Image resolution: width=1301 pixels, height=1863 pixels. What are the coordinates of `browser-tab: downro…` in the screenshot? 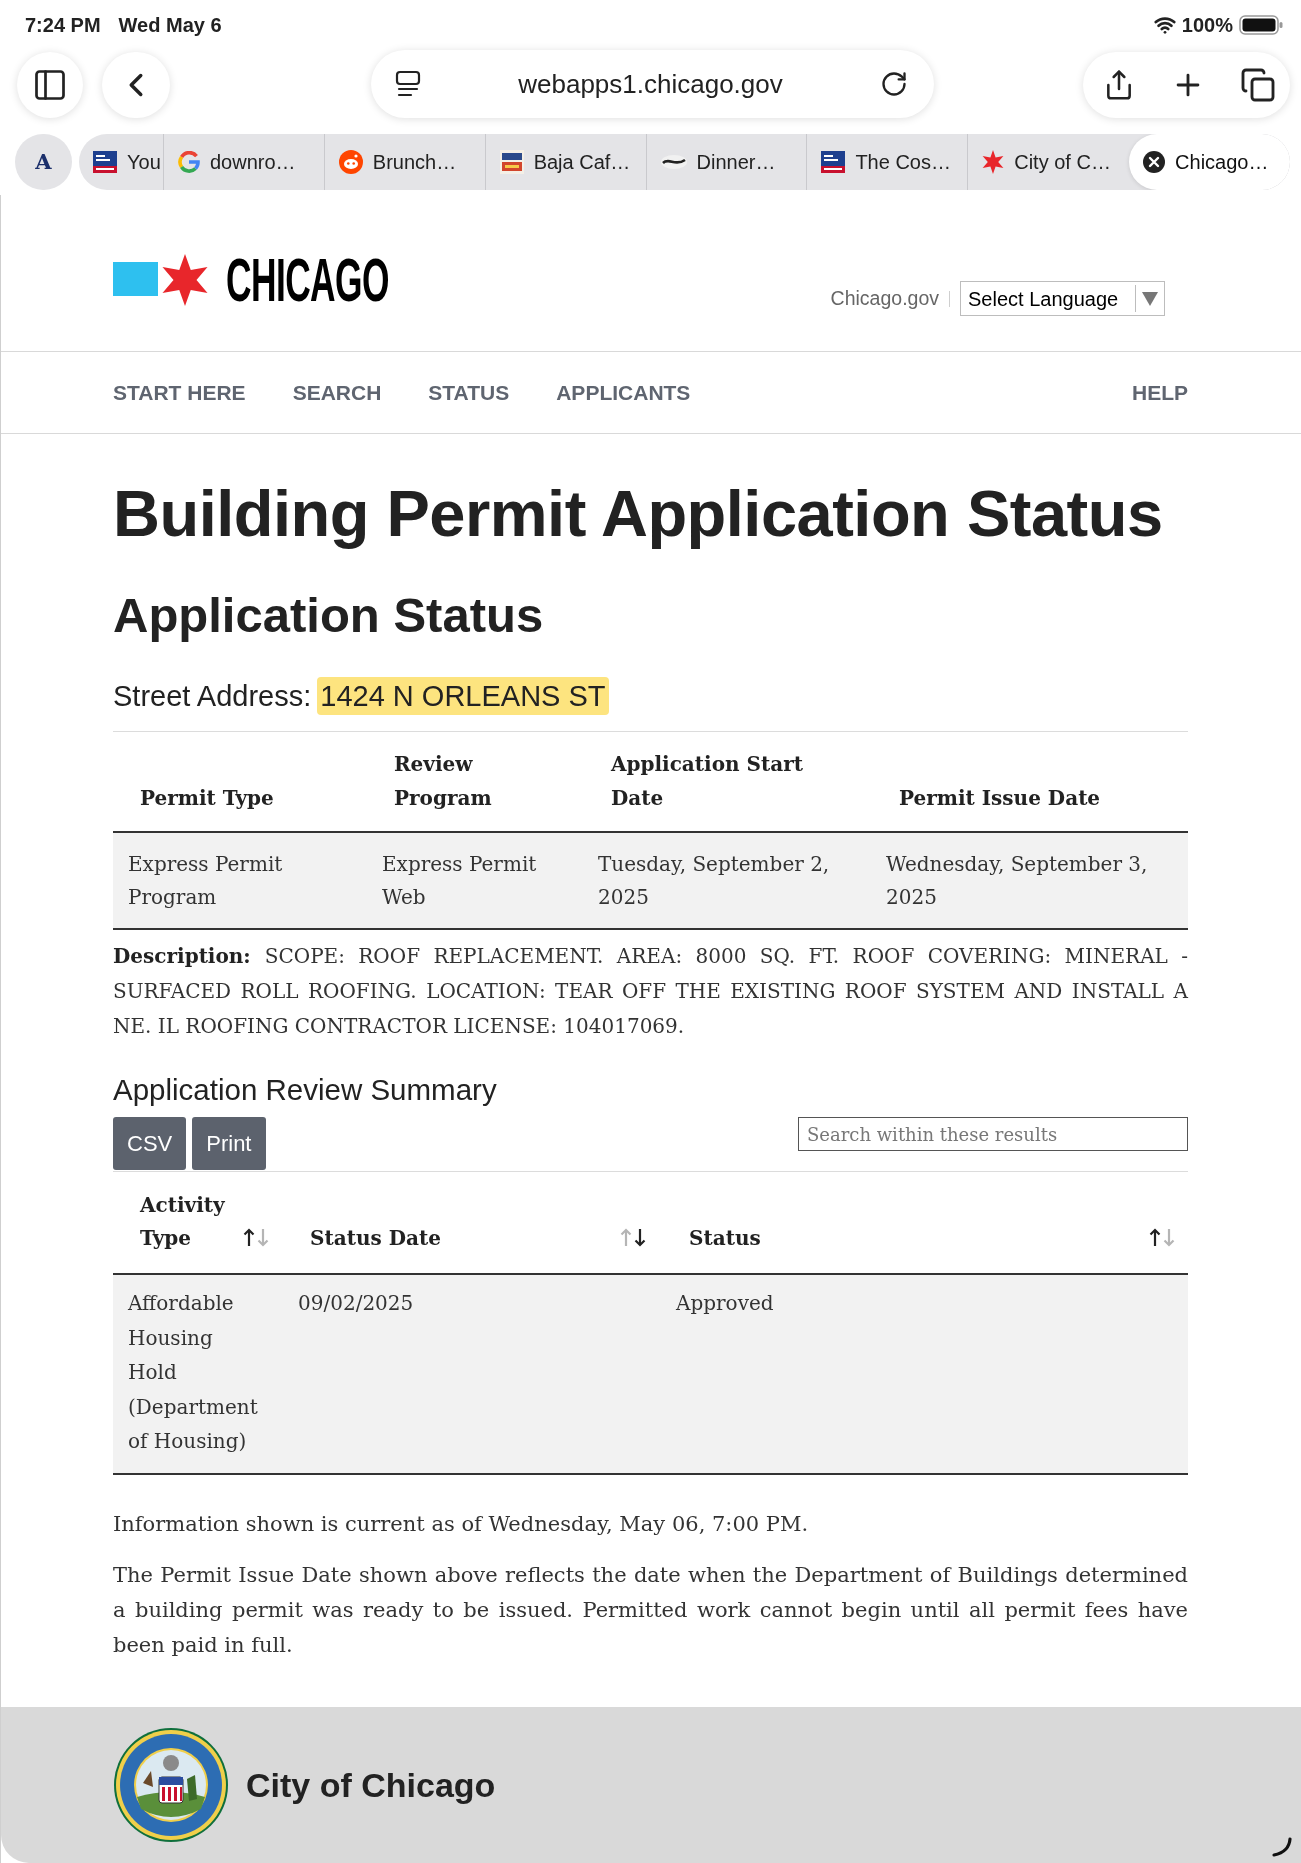 It's located at (244, 162).